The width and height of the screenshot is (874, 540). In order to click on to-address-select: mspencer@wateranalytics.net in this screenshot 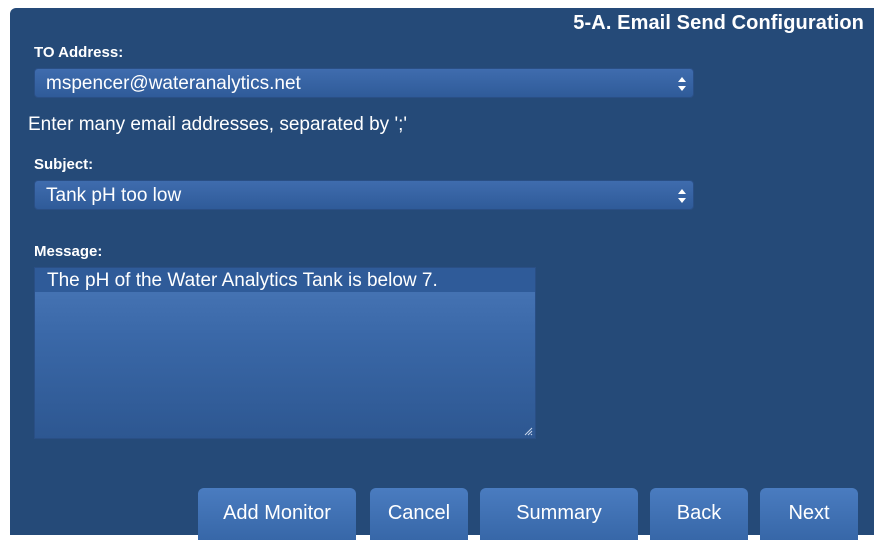, I will do `click(364, 83)`.